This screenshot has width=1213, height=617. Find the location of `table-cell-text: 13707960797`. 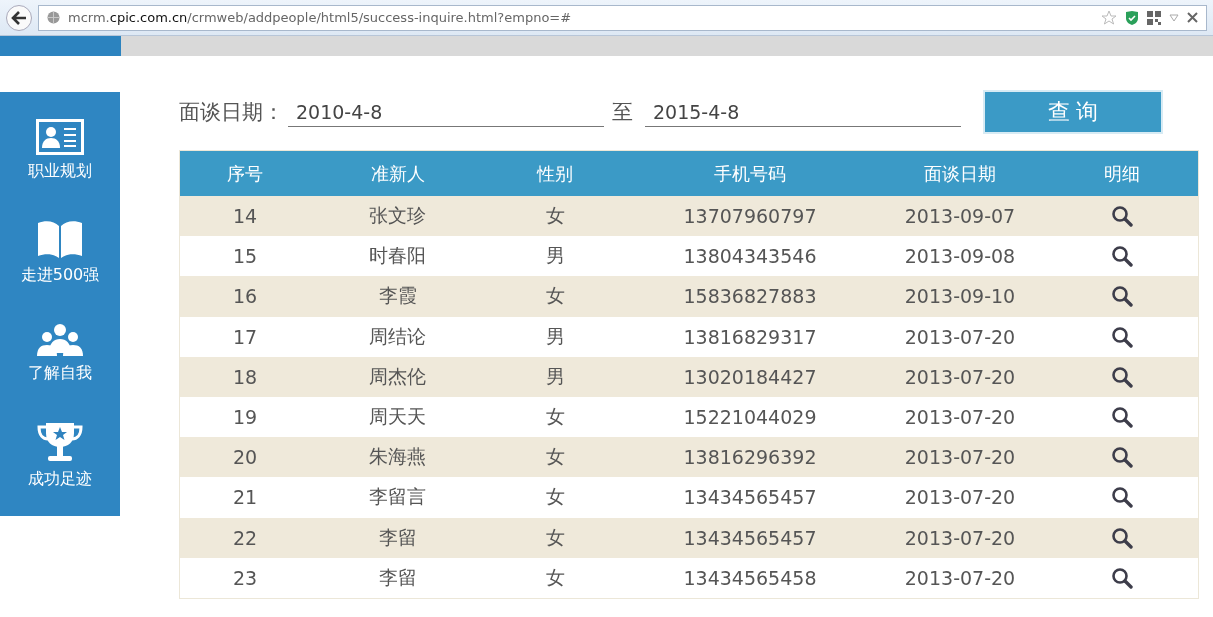

table-cell-text: 13707960797 is located at coordinates (750, 217).